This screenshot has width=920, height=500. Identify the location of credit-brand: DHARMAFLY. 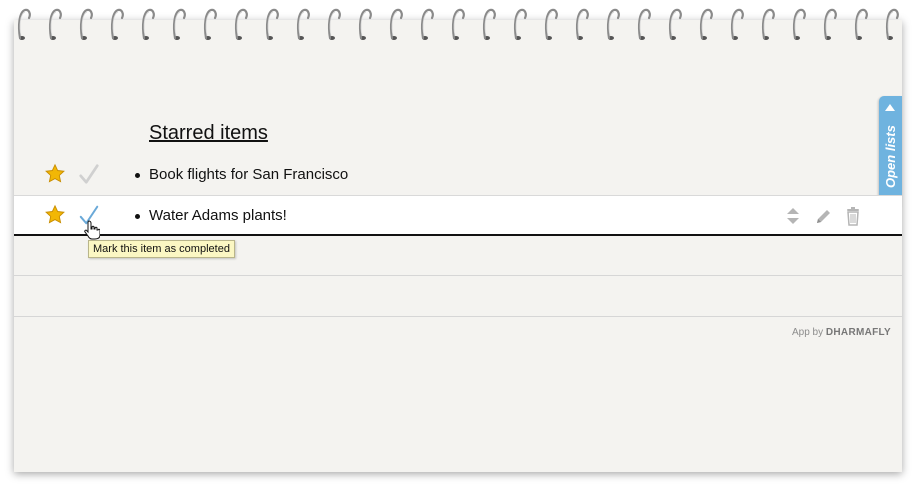
(858, 332).